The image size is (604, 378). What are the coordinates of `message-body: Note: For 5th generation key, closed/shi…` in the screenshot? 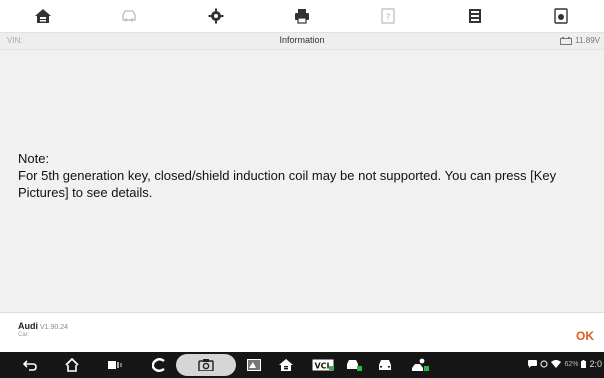 It's located at (308, 175).